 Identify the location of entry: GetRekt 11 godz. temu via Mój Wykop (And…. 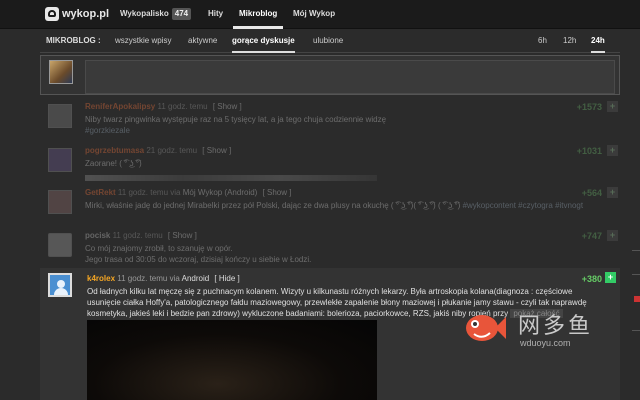
(330, 205).